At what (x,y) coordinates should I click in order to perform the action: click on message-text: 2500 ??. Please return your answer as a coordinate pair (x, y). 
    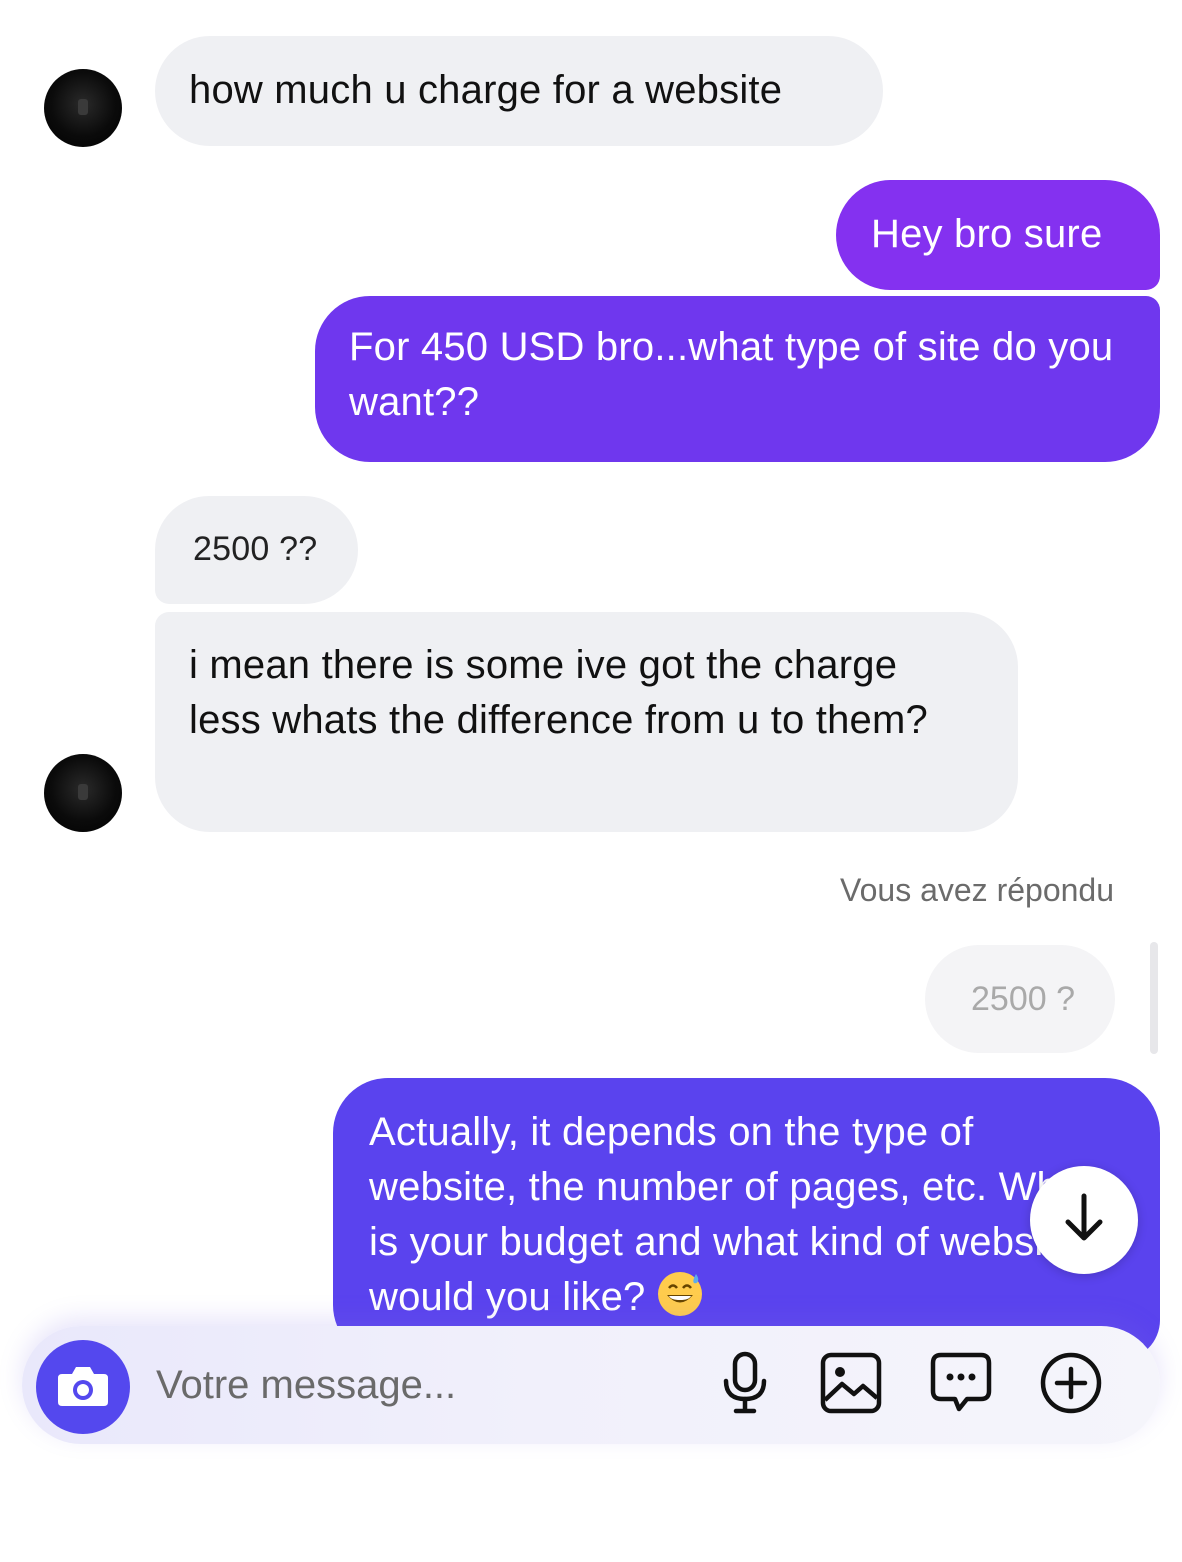
    Looking at the image, I should click on (255, 549).